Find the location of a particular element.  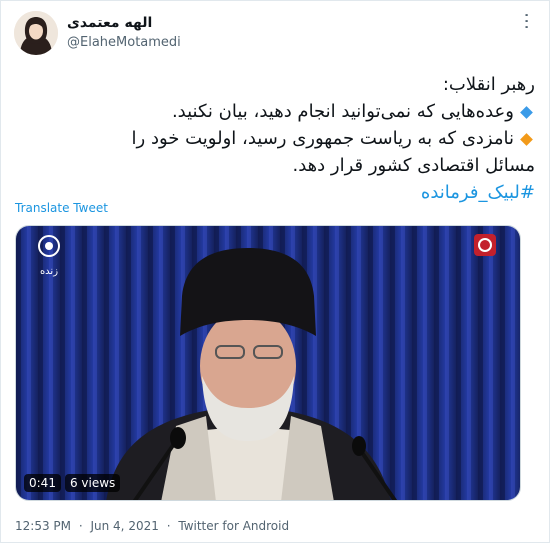

profile-avatar is located at coordinates (36, 33).